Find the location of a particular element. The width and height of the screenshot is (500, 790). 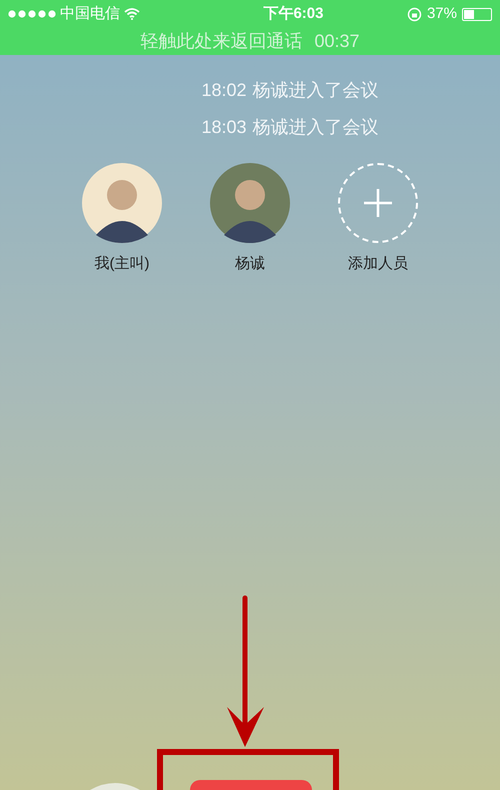

add-person-button is located at coordinates (378, 203).